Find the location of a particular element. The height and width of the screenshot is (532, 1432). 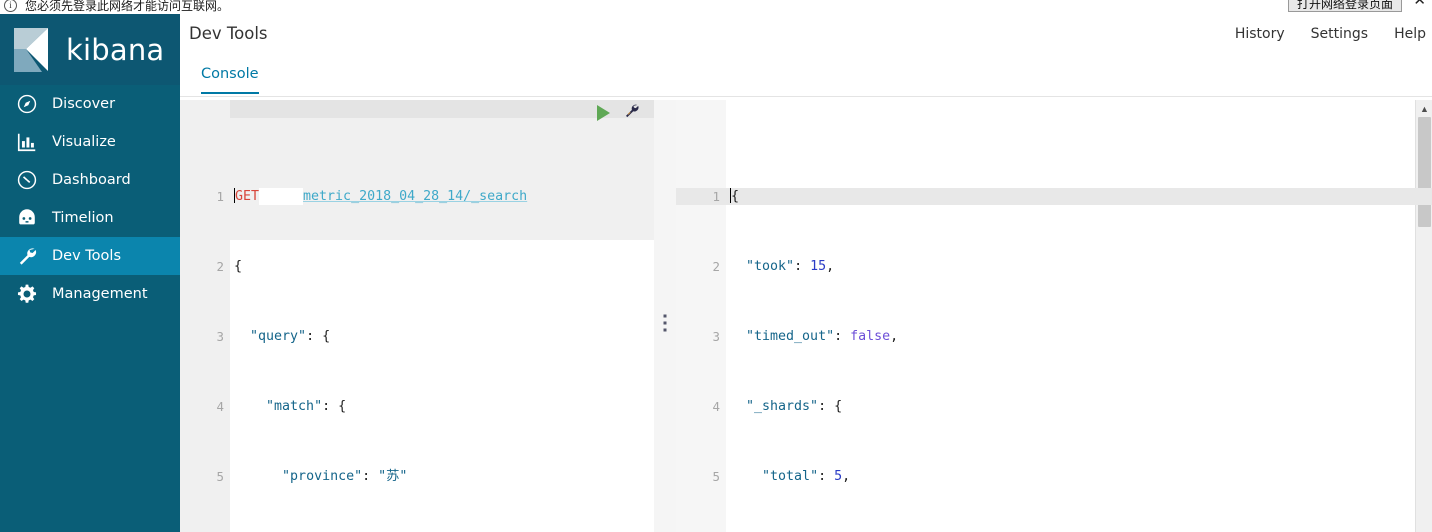

settings-link: Settings is located at coordinates (1339, 34).